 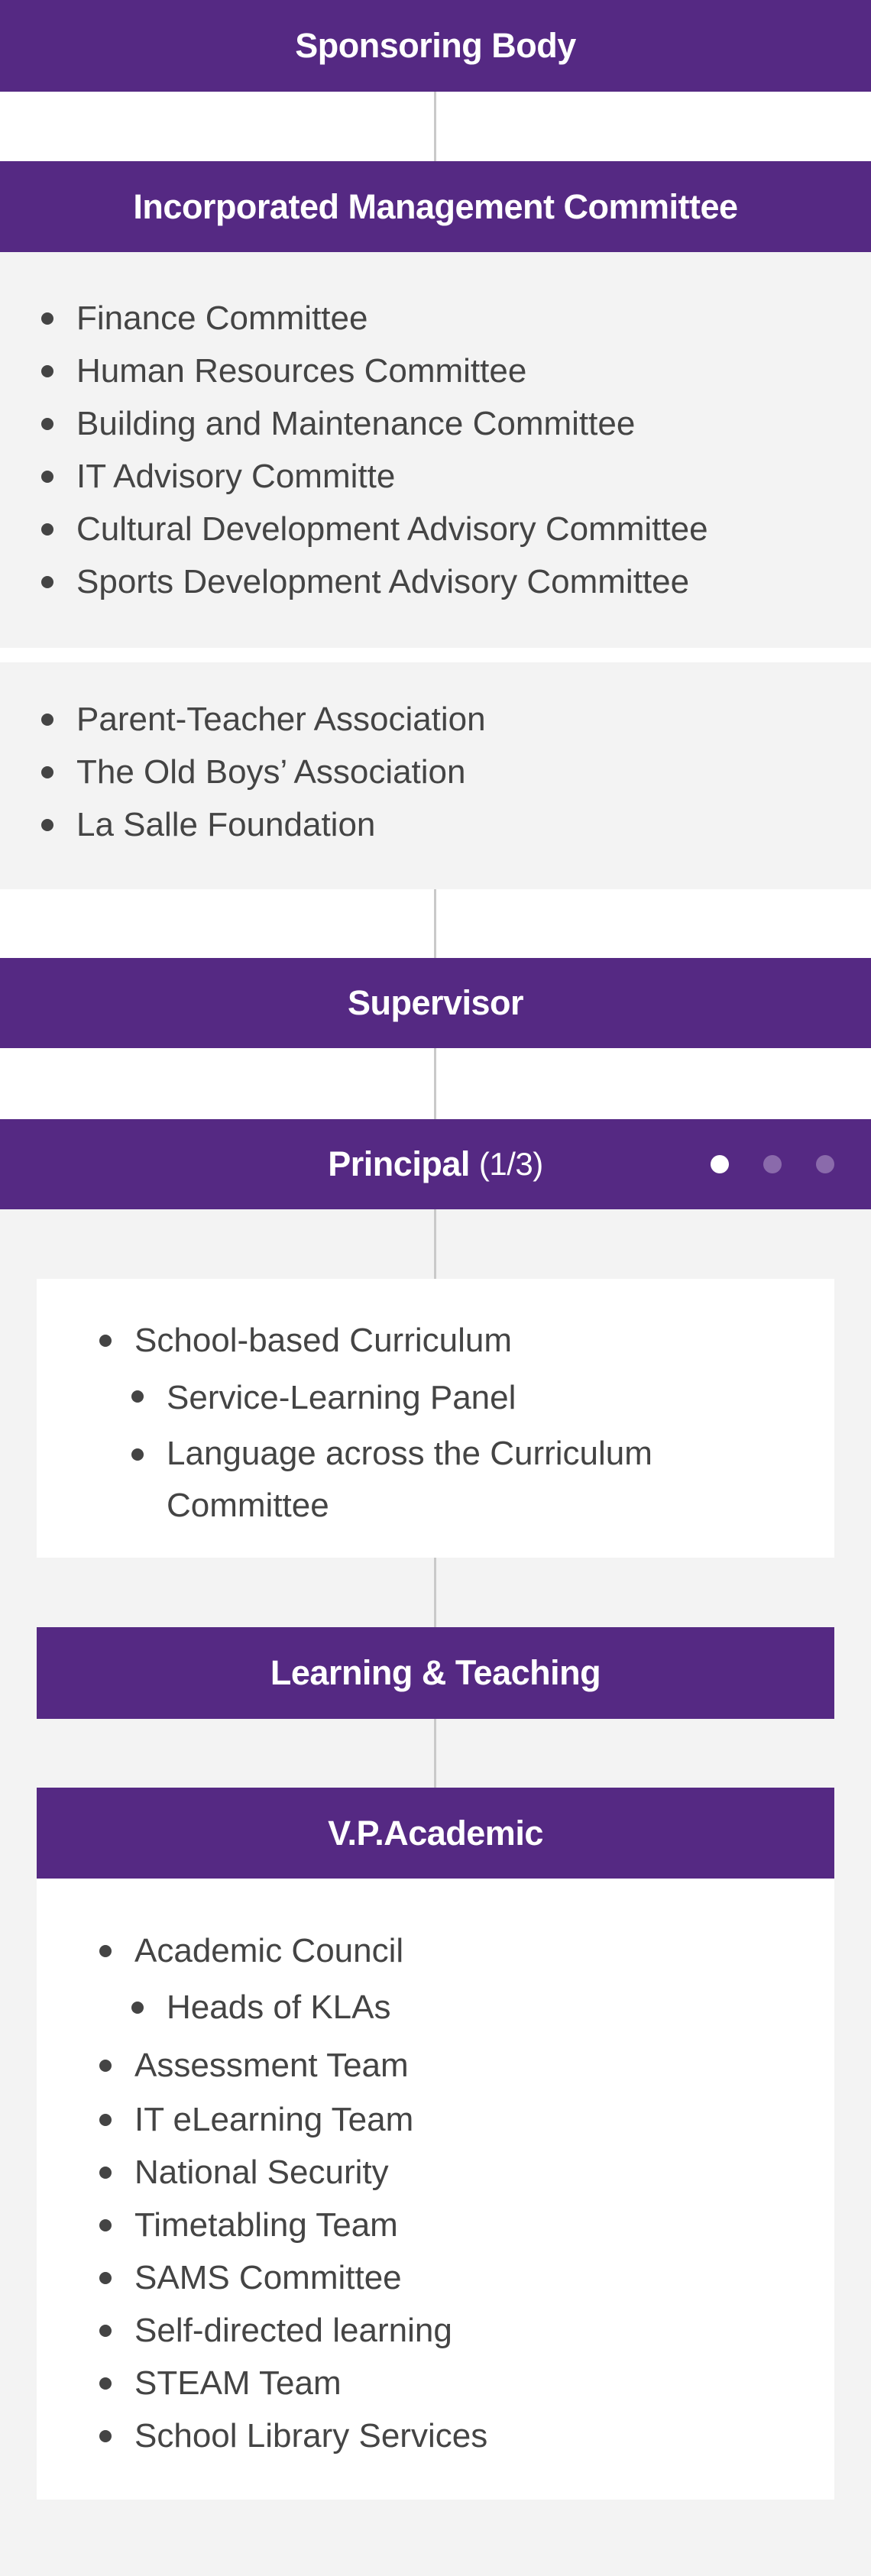 I want to click on list-item: Human Resources Committee, so click(x=373, y=371).